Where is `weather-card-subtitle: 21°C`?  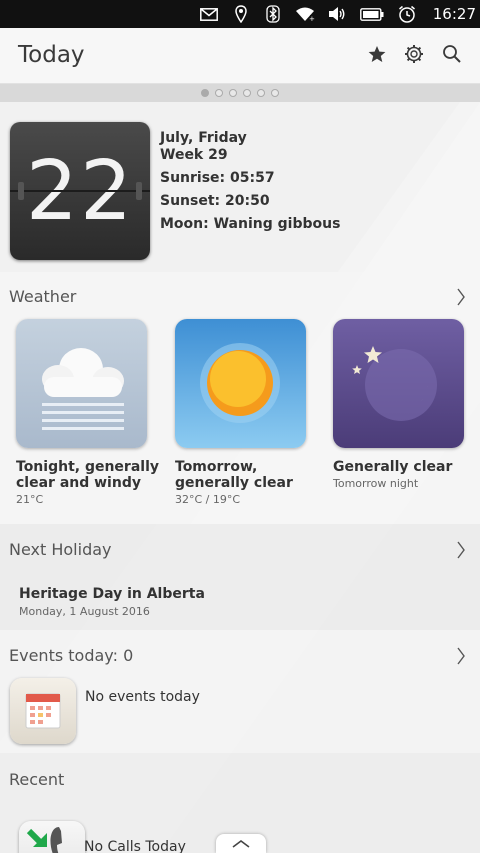 weather-card-subtitle: 21°C is located at coordinates (30, 499).